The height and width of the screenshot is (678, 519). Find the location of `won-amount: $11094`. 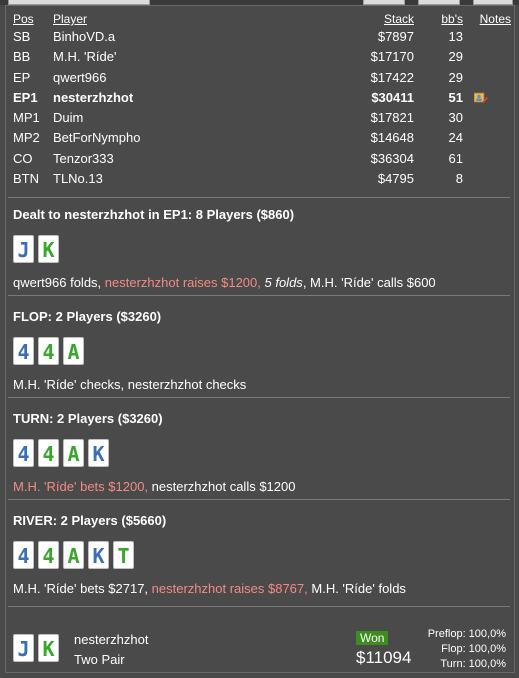

won-amount: $11094 is located at coordinates (384, 657).